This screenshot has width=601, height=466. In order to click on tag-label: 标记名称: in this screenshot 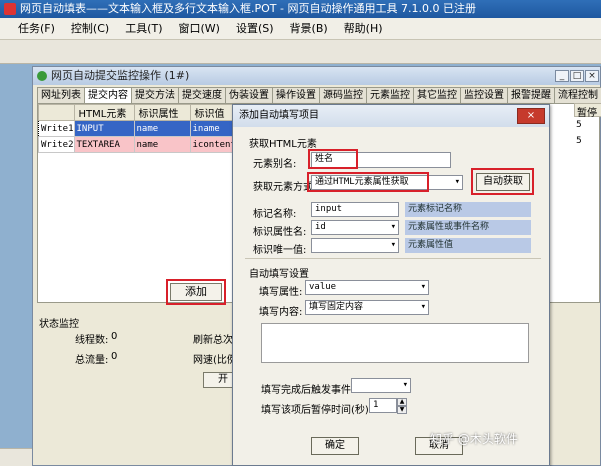, I will do `click(275, 214)`.